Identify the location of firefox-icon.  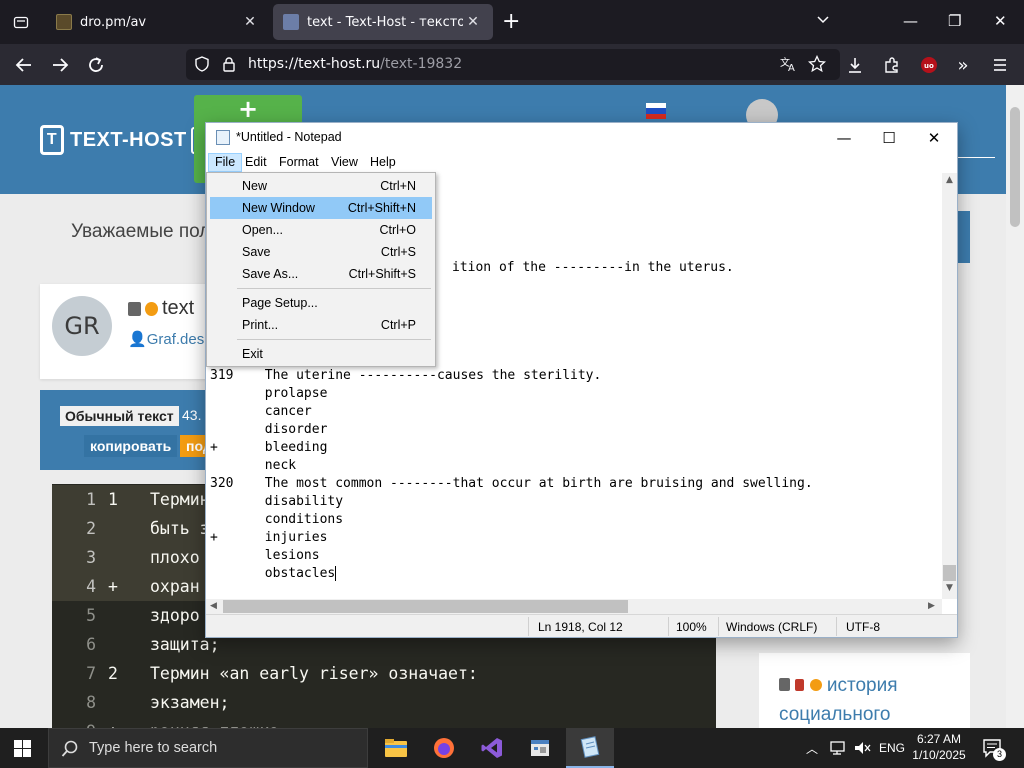
(444, 748).